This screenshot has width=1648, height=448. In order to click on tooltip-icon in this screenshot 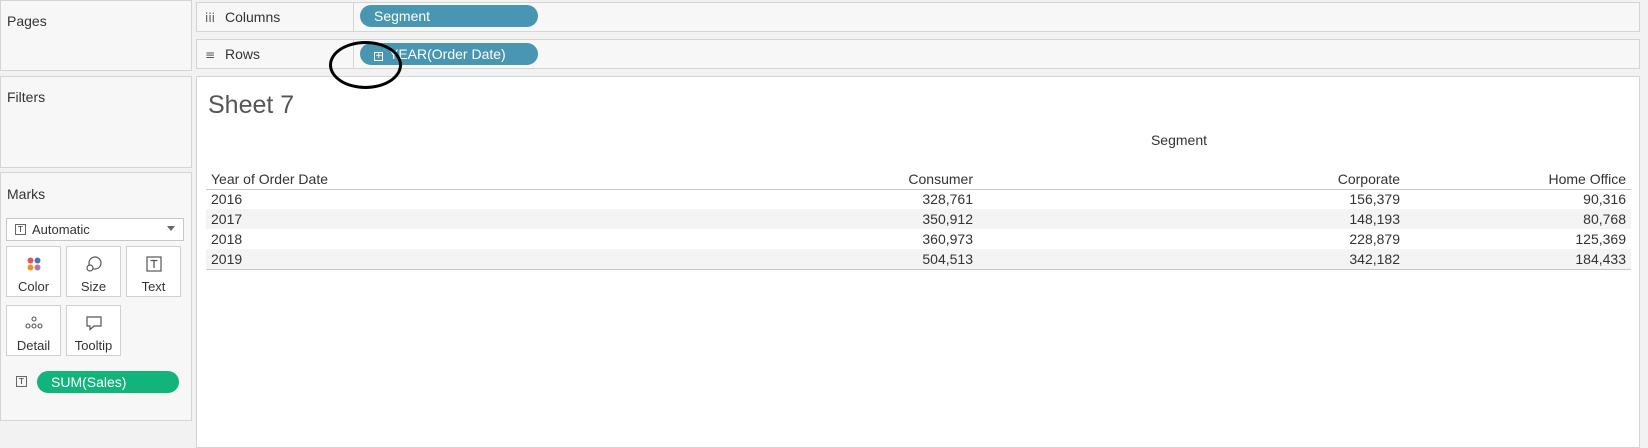, I will do `click(93, 323)`.